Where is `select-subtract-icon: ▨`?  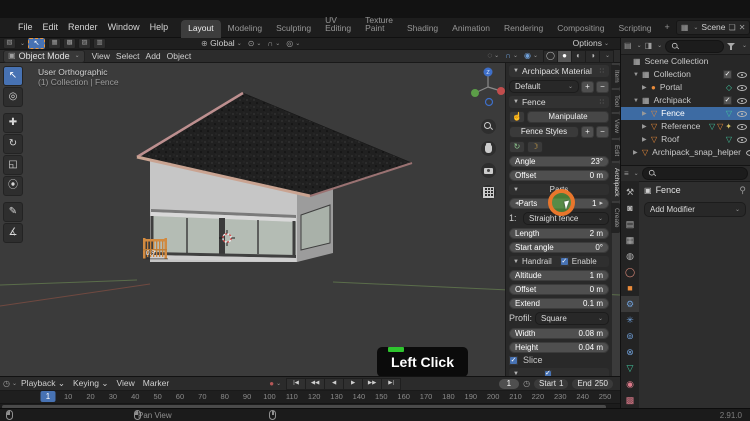
select-subtract-icon: ▨ is located at coordinates (85, 43).